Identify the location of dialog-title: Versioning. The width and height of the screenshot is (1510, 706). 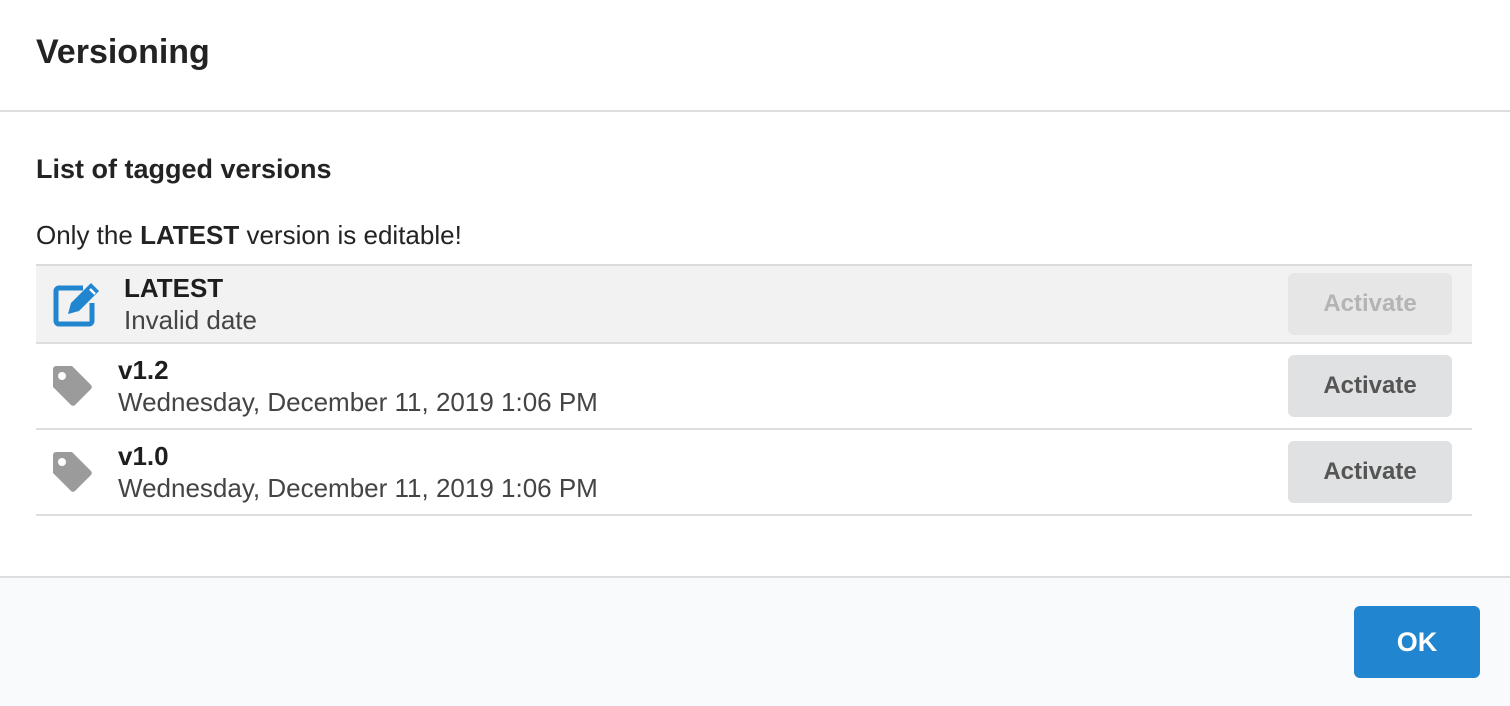
(123, 52).